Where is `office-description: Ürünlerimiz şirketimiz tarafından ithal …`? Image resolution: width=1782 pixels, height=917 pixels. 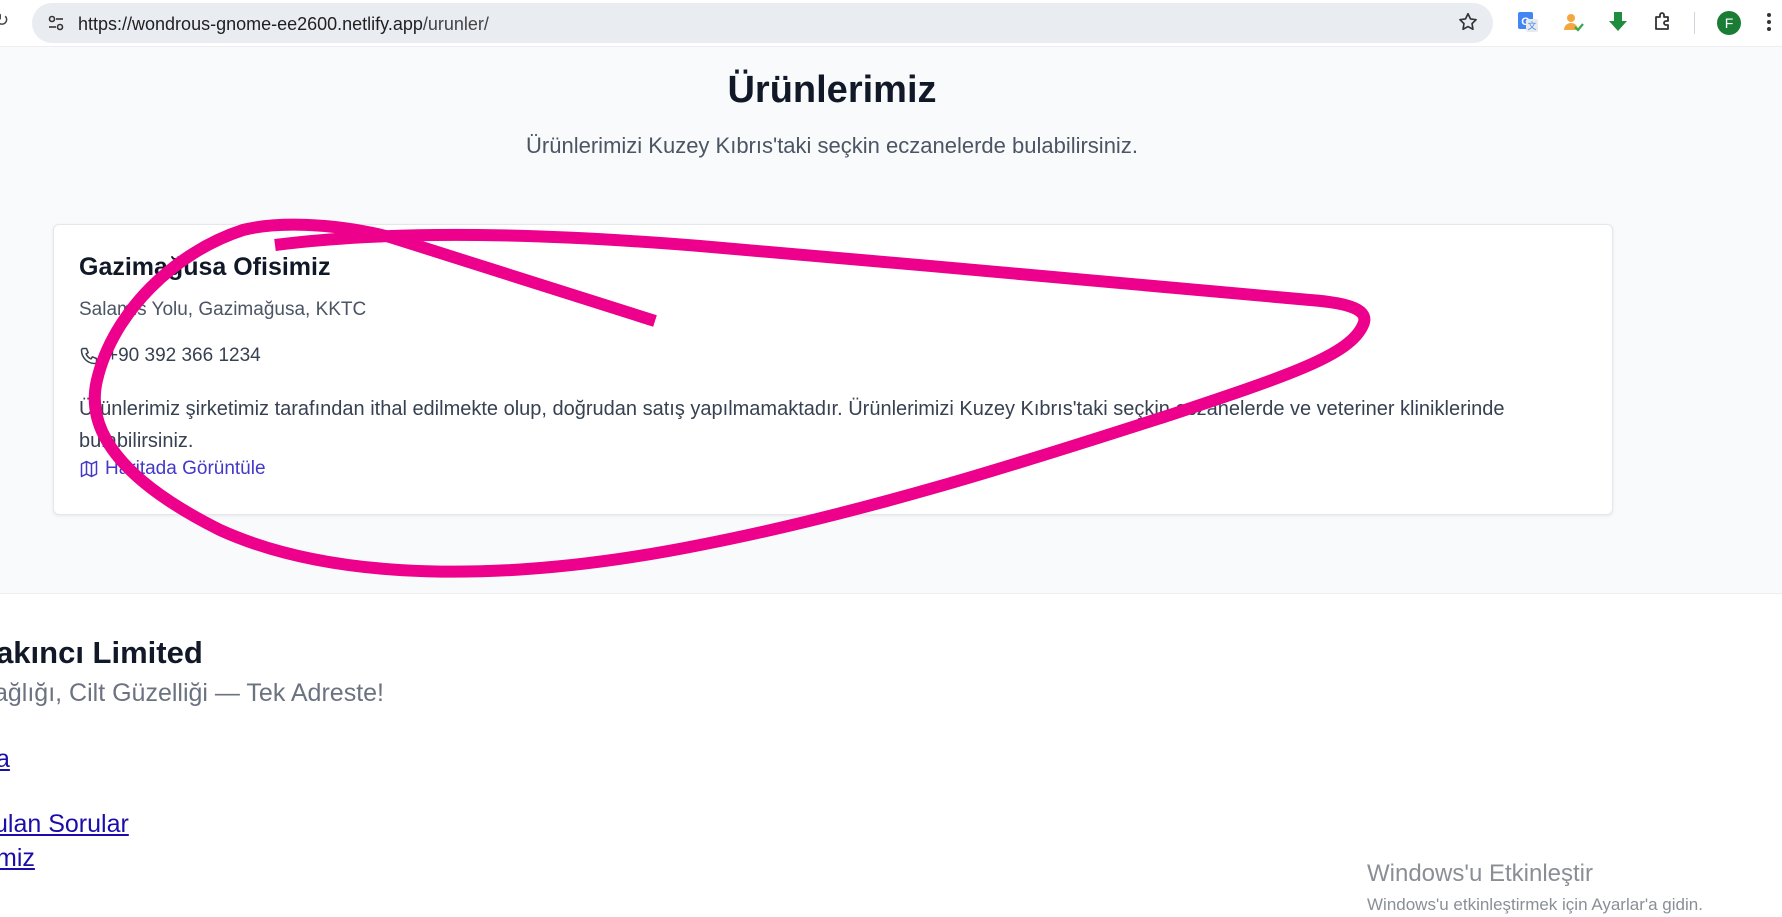 office-description: Ürünlerimiz şirketimiz tarafından ithal … is located at coordinates (792, 425).